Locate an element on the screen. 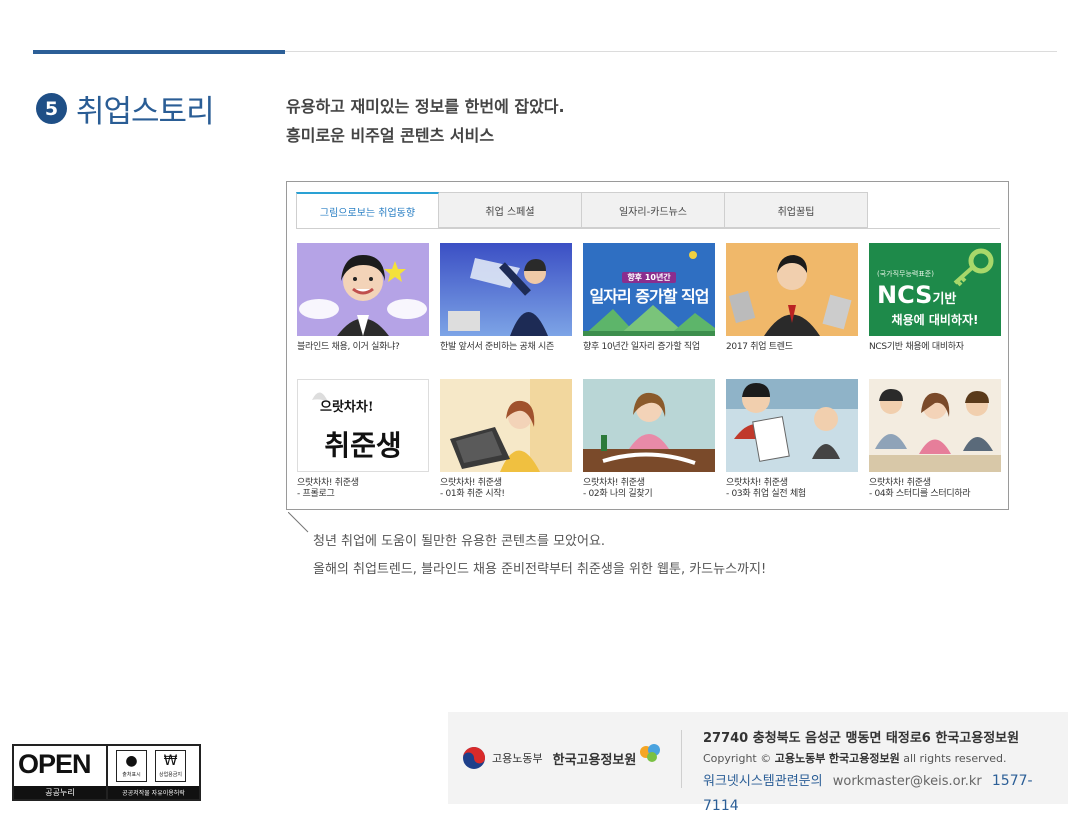 The image size is (1080, 819). card-caption: 향후 10년간 일자리 증가할 직업 is located at coordinates (649, 355).